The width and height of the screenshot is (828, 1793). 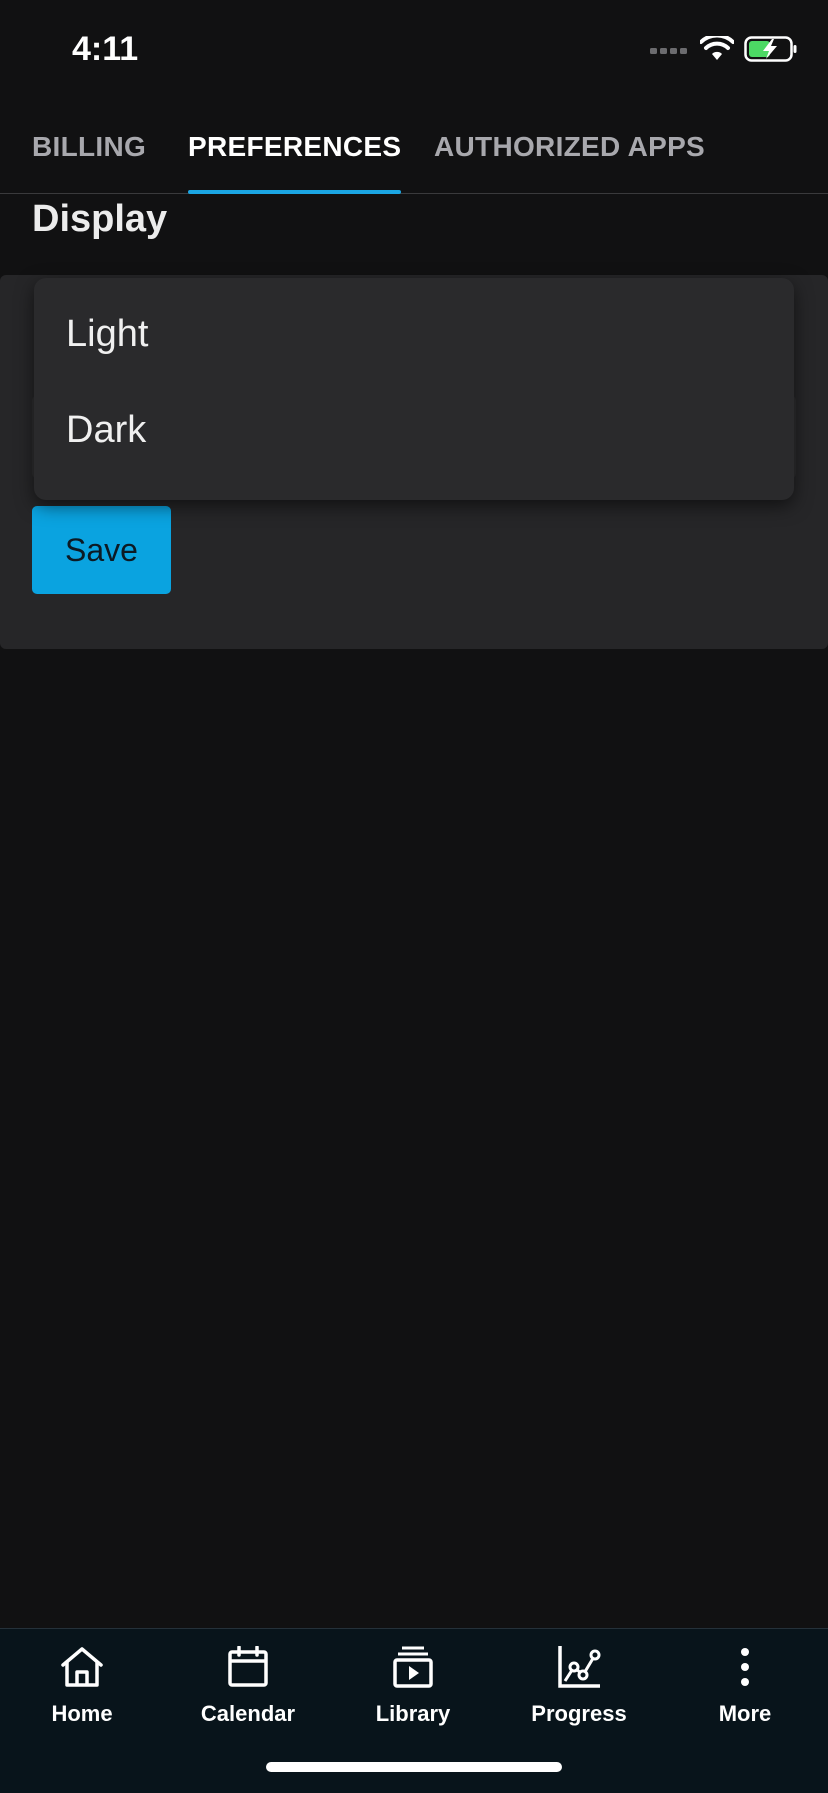 What do you see at coordinates (105, 49) in the screenshot?
I see `status-time: 4:11` at bounding box center [105, 49].